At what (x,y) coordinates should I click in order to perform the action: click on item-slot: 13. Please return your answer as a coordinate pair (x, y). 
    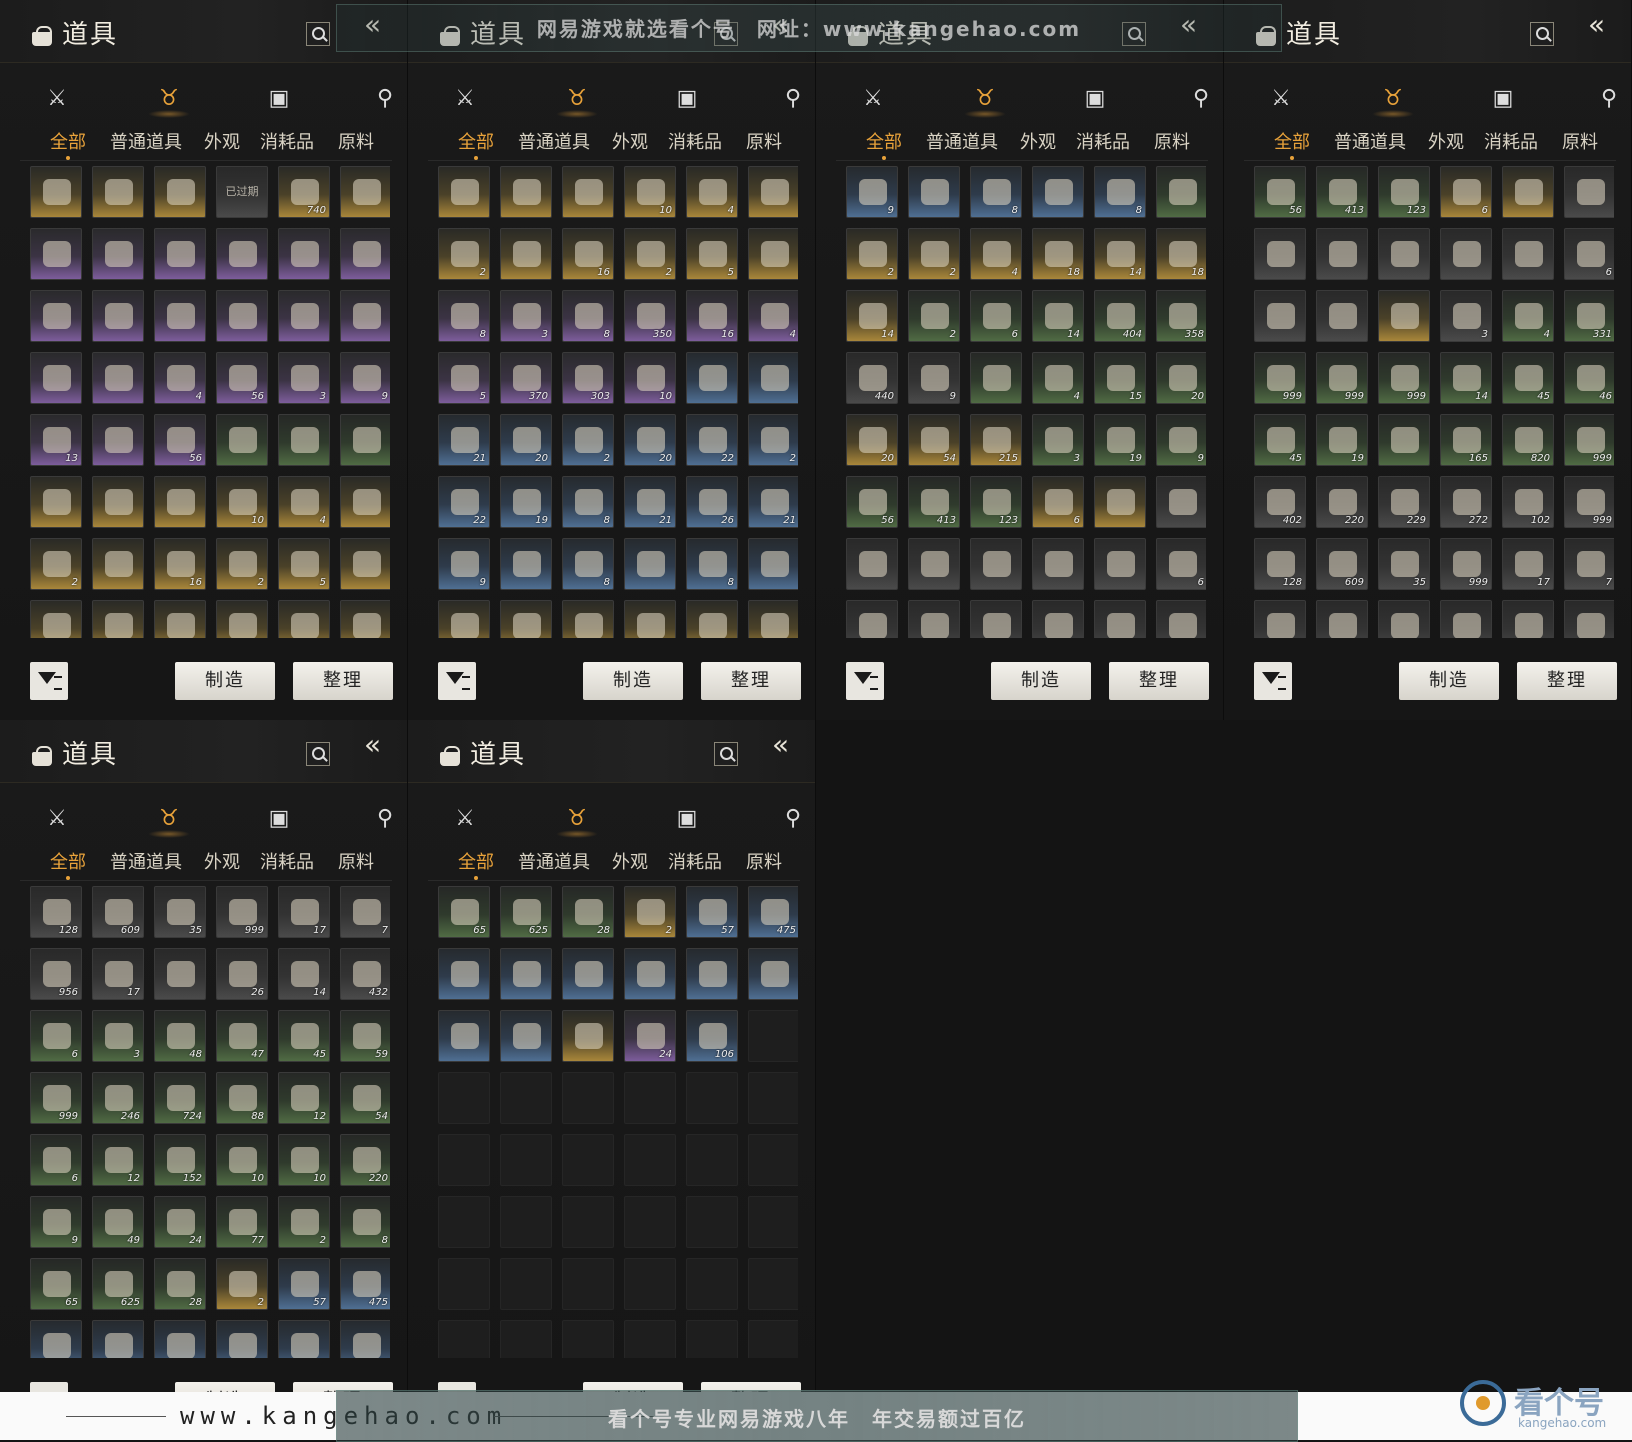
    Looking at the image, I should click on (56, 440).